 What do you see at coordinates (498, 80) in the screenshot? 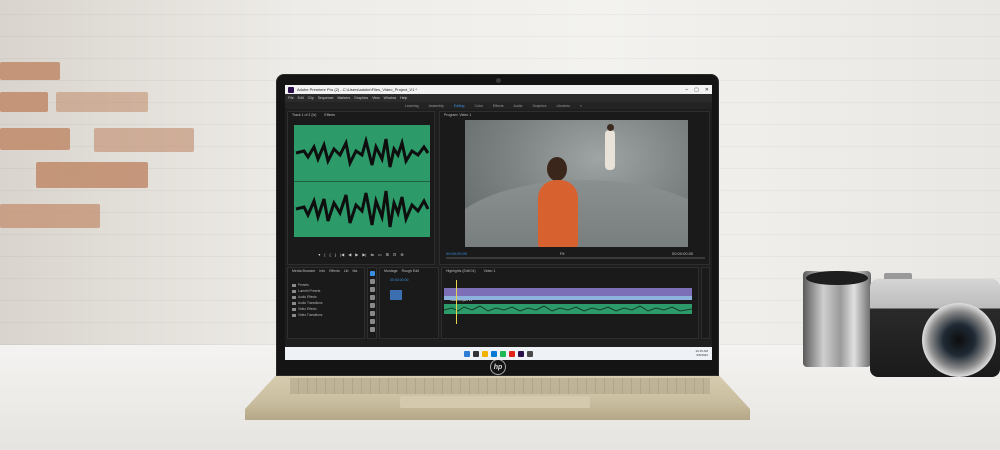
I see `webcam` at bounding box center [498, 80].